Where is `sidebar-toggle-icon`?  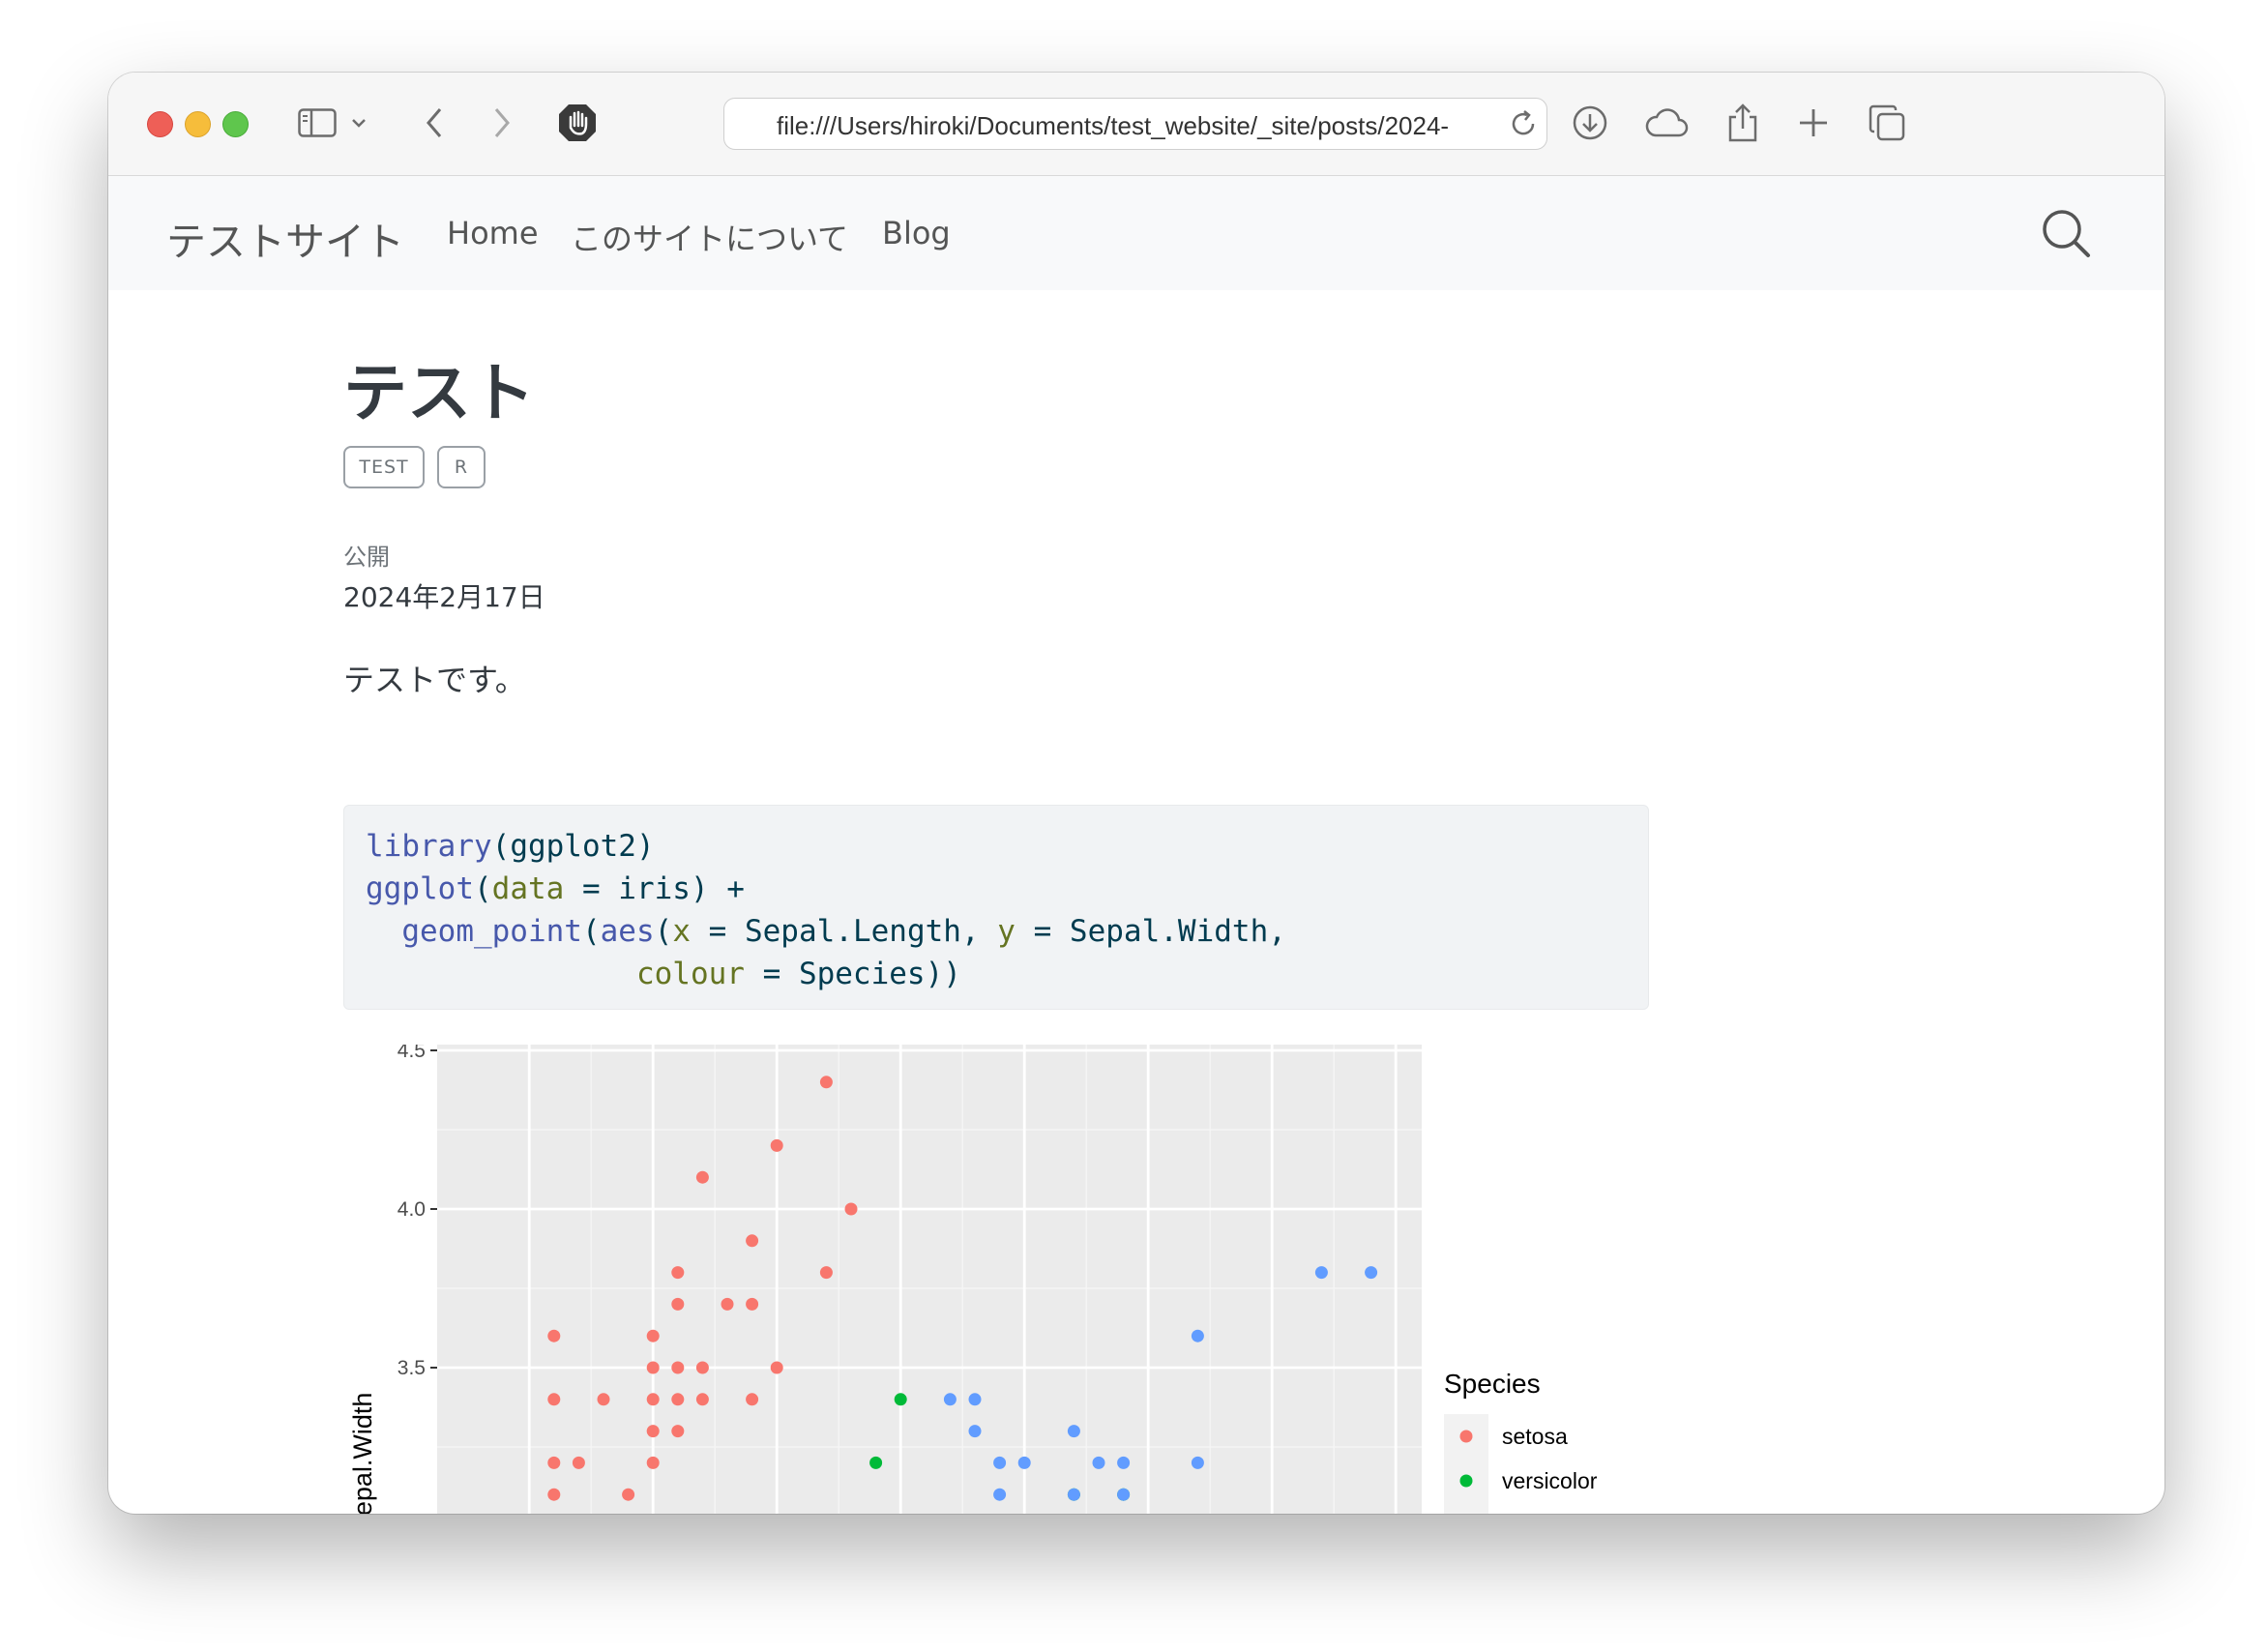
sidebar-toggle-icon is located at coordinates (317, 123).